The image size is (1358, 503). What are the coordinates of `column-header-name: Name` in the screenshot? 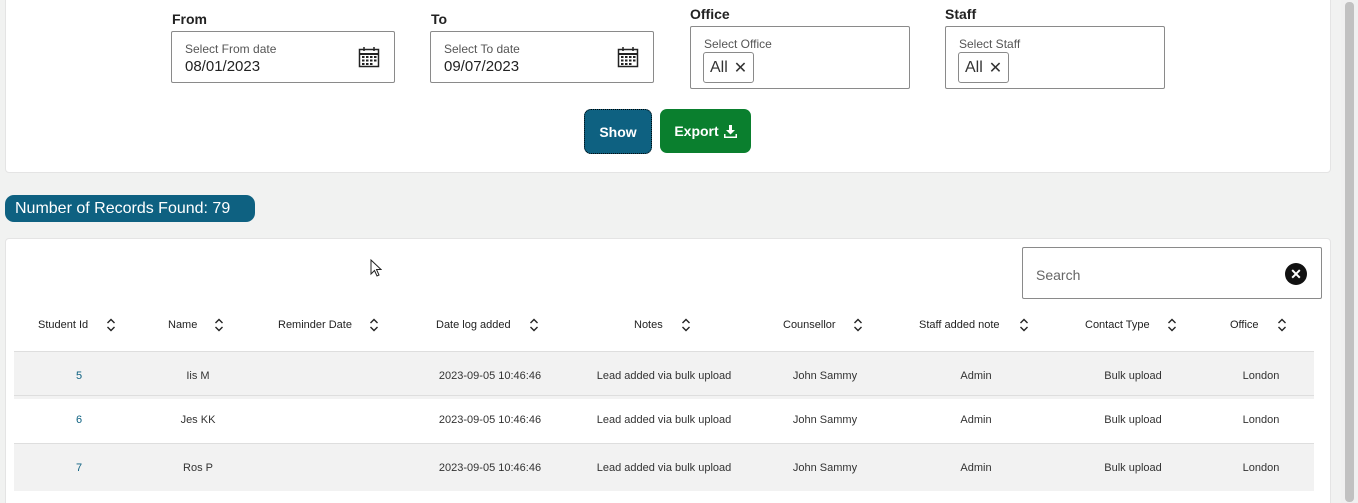 It's located at (182, 325).